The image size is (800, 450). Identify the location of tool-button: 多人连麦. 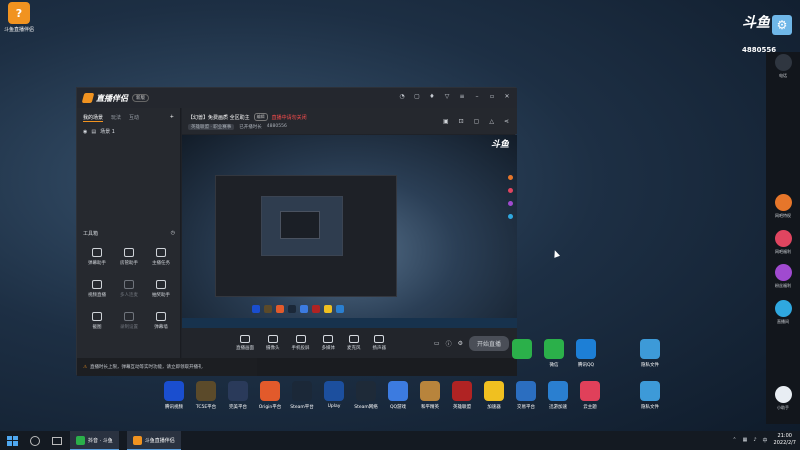
(129, 289).